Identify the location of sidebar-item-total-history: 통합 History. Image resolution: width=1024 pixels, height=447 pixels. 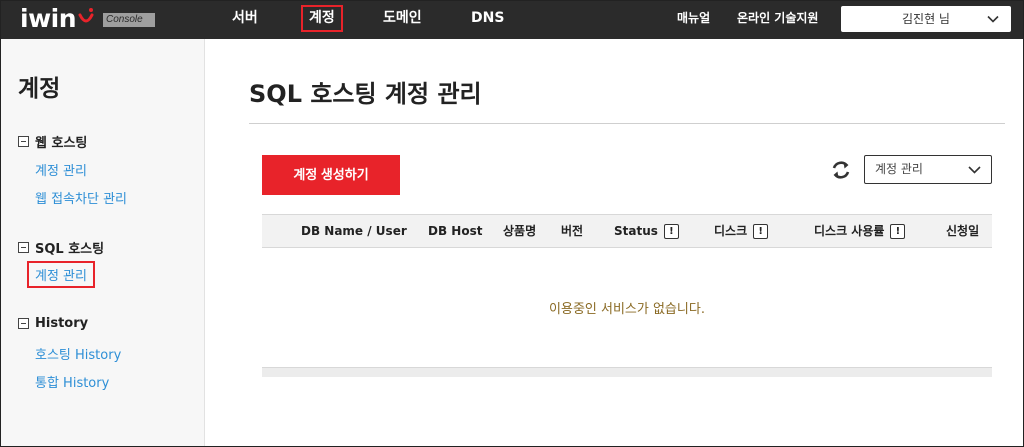
(72, 381).